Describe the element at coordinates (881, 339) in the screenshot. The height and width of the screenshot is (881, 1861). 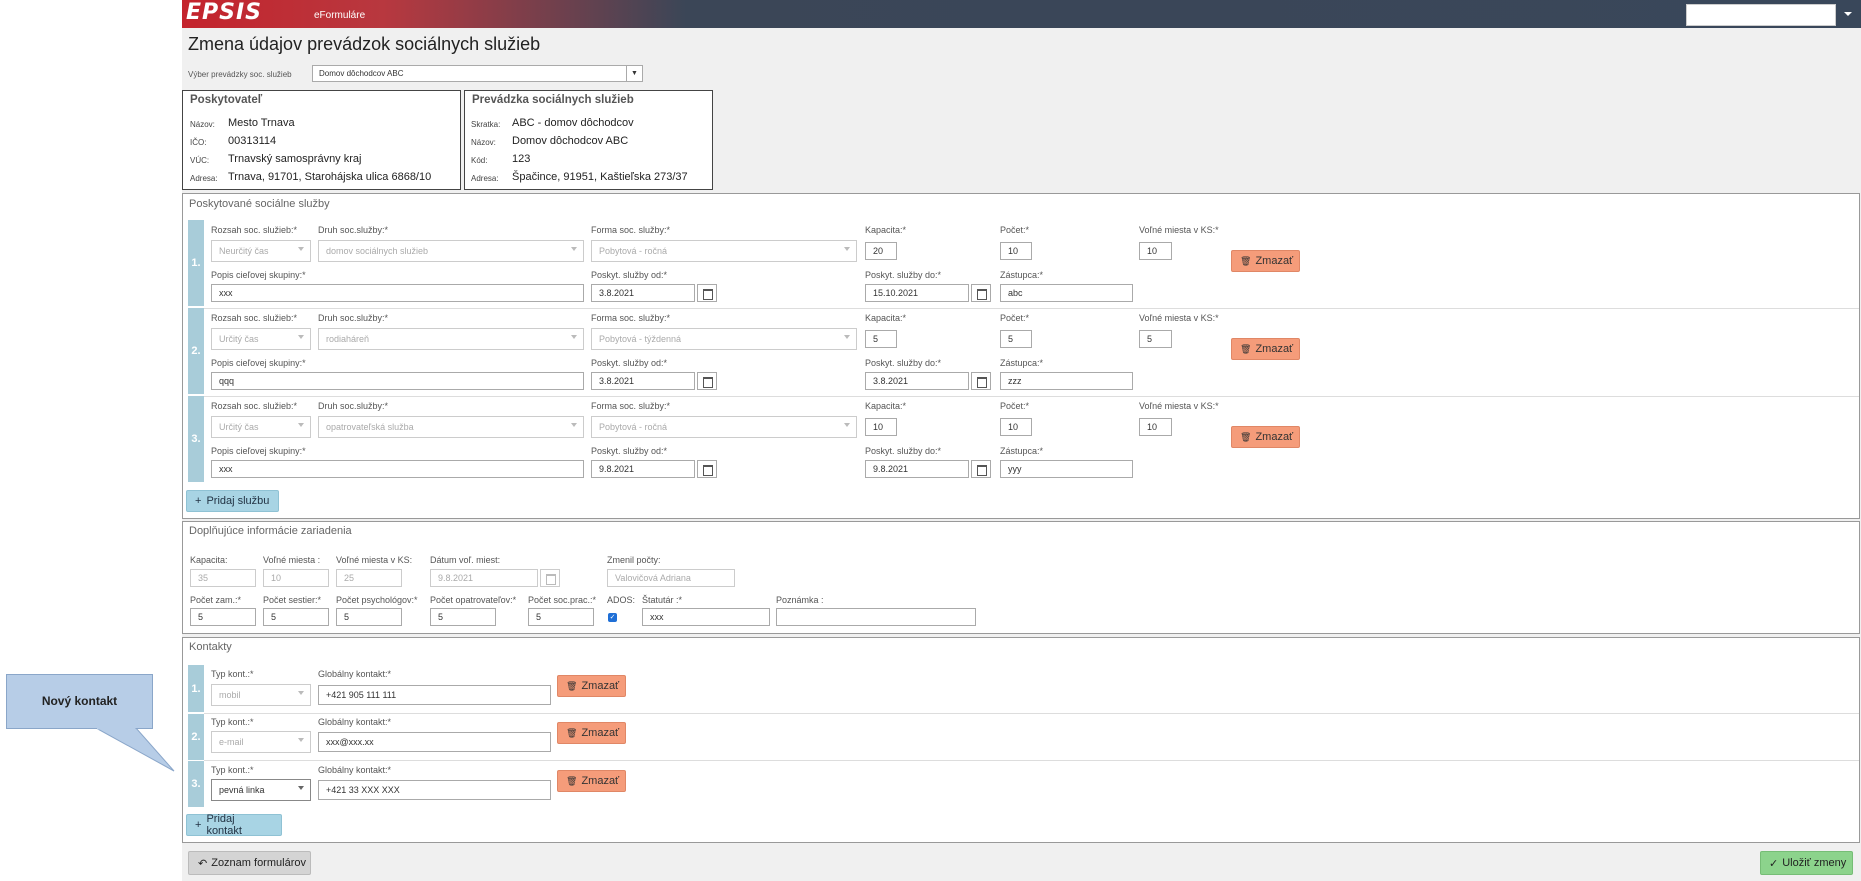
I see `kapacita-input: 5` at that location.